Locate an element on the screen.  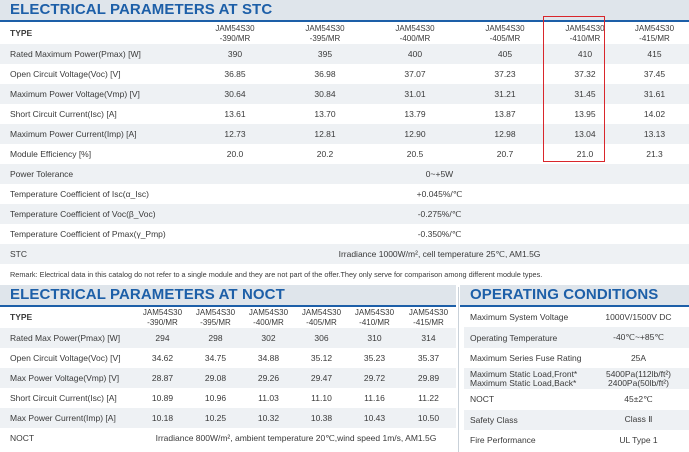
op-row-operating-temp: Operating Temperature -40℃~+85℃ is located at coordinates (576, 337).